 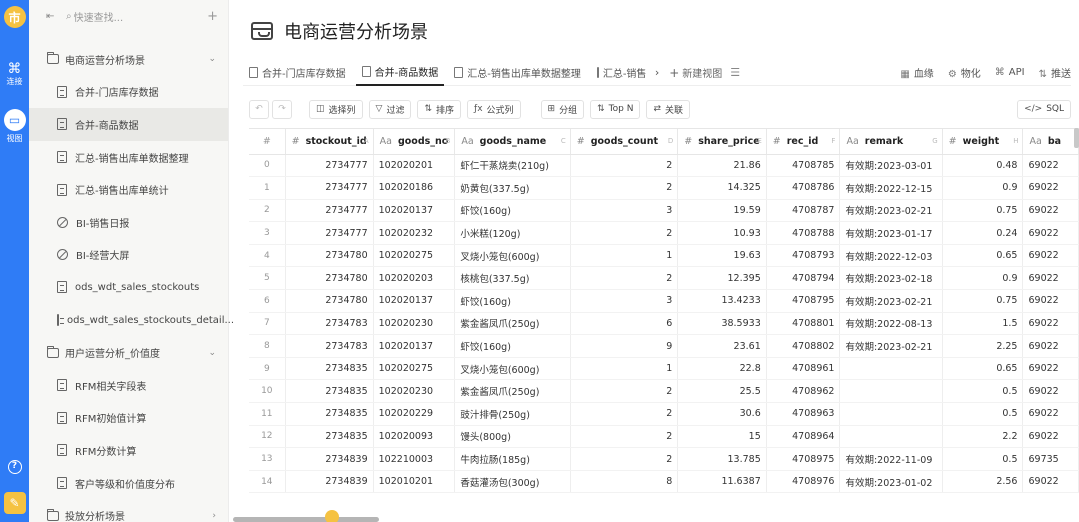 I want to click on table-cell: 2.25, so click(x=983, y=346).